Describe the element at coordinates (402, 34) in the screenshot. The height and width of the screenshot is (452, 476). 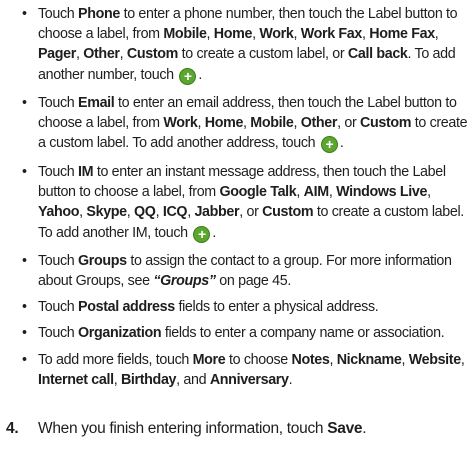
I see `keyword-home-fax: Home Fax` at that location.